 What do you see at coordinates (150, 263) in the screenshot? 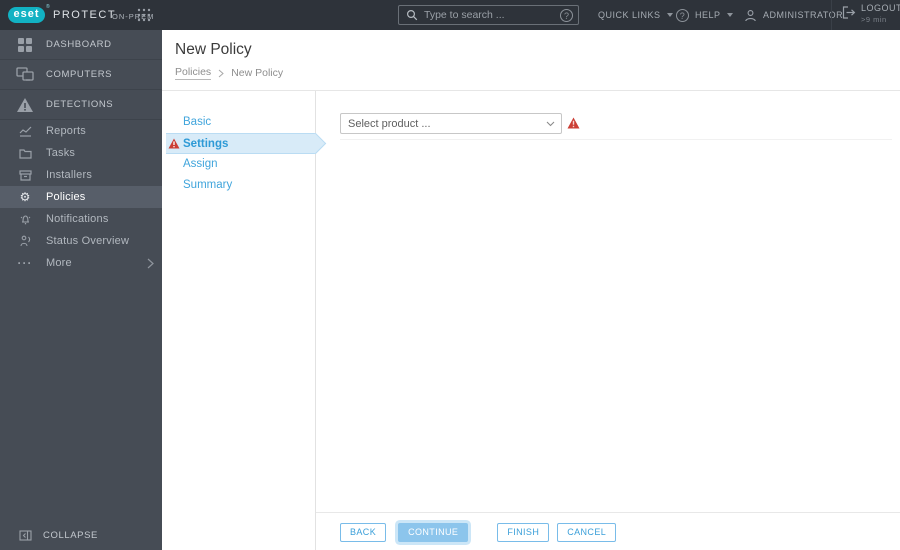
I see `chevron-right-icon` at bounding box center [150, 263].